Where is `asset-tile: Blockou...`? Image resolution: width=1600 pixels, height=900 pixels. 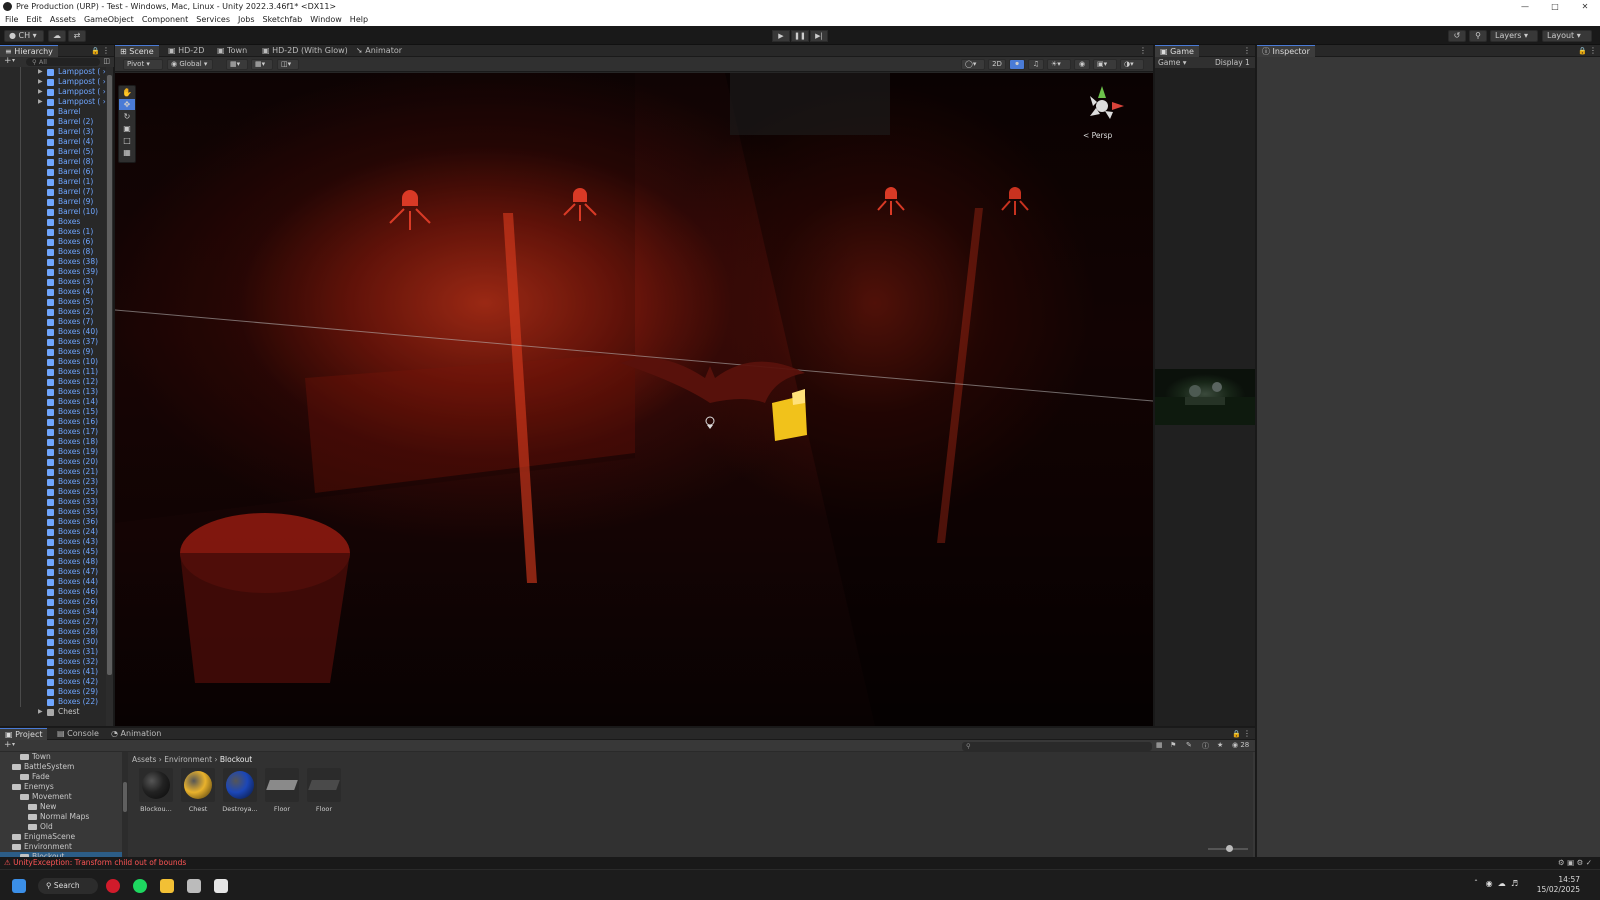 asset-tile: Blockou... is located at coordinates (156, 790).